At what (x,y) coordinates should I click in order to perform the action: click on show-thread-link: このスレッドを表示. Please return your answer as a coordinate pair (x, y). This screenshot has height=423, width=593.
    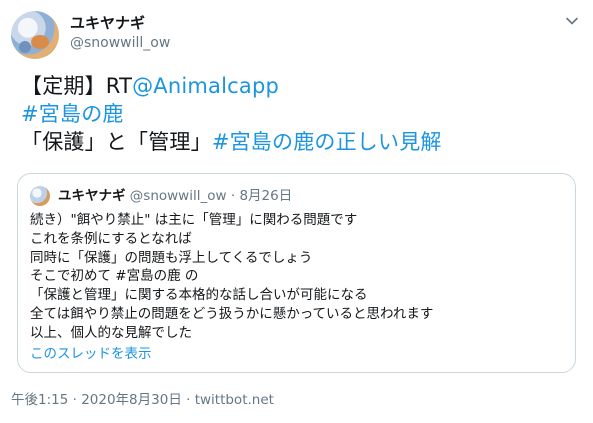
    Looking at the image, I should click on (91, 354).